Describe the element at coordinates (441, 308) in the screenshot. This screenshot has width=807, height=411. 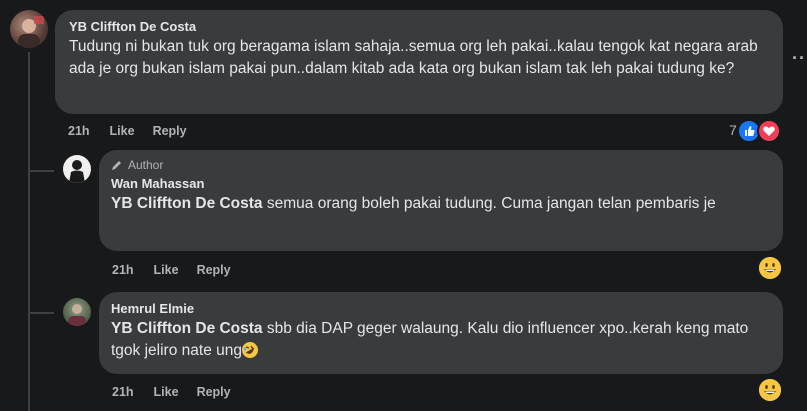
I see `reply-author-name: Hemrul Elmie` at that location.